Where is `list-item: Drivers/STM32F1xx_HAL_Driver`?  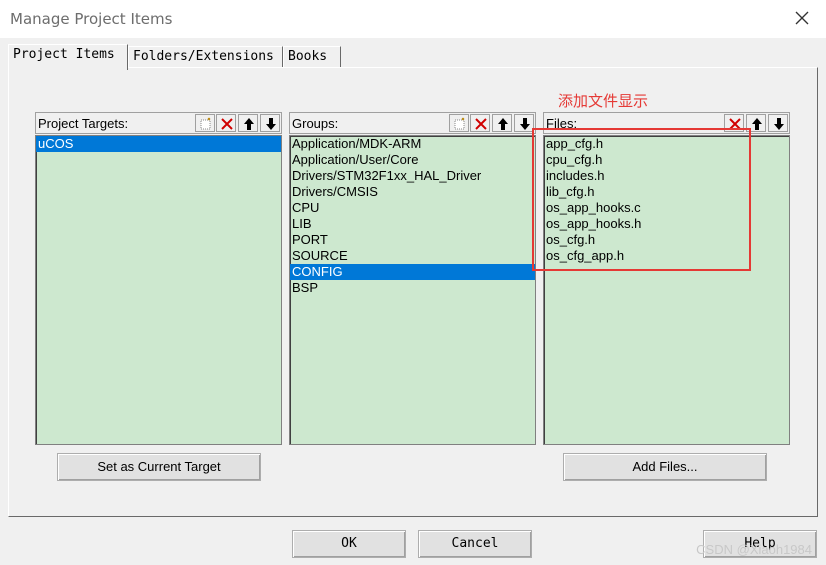
list-item: Drivers/STM32F1xx_HAL_Driver is located at coordinates (412, 176).